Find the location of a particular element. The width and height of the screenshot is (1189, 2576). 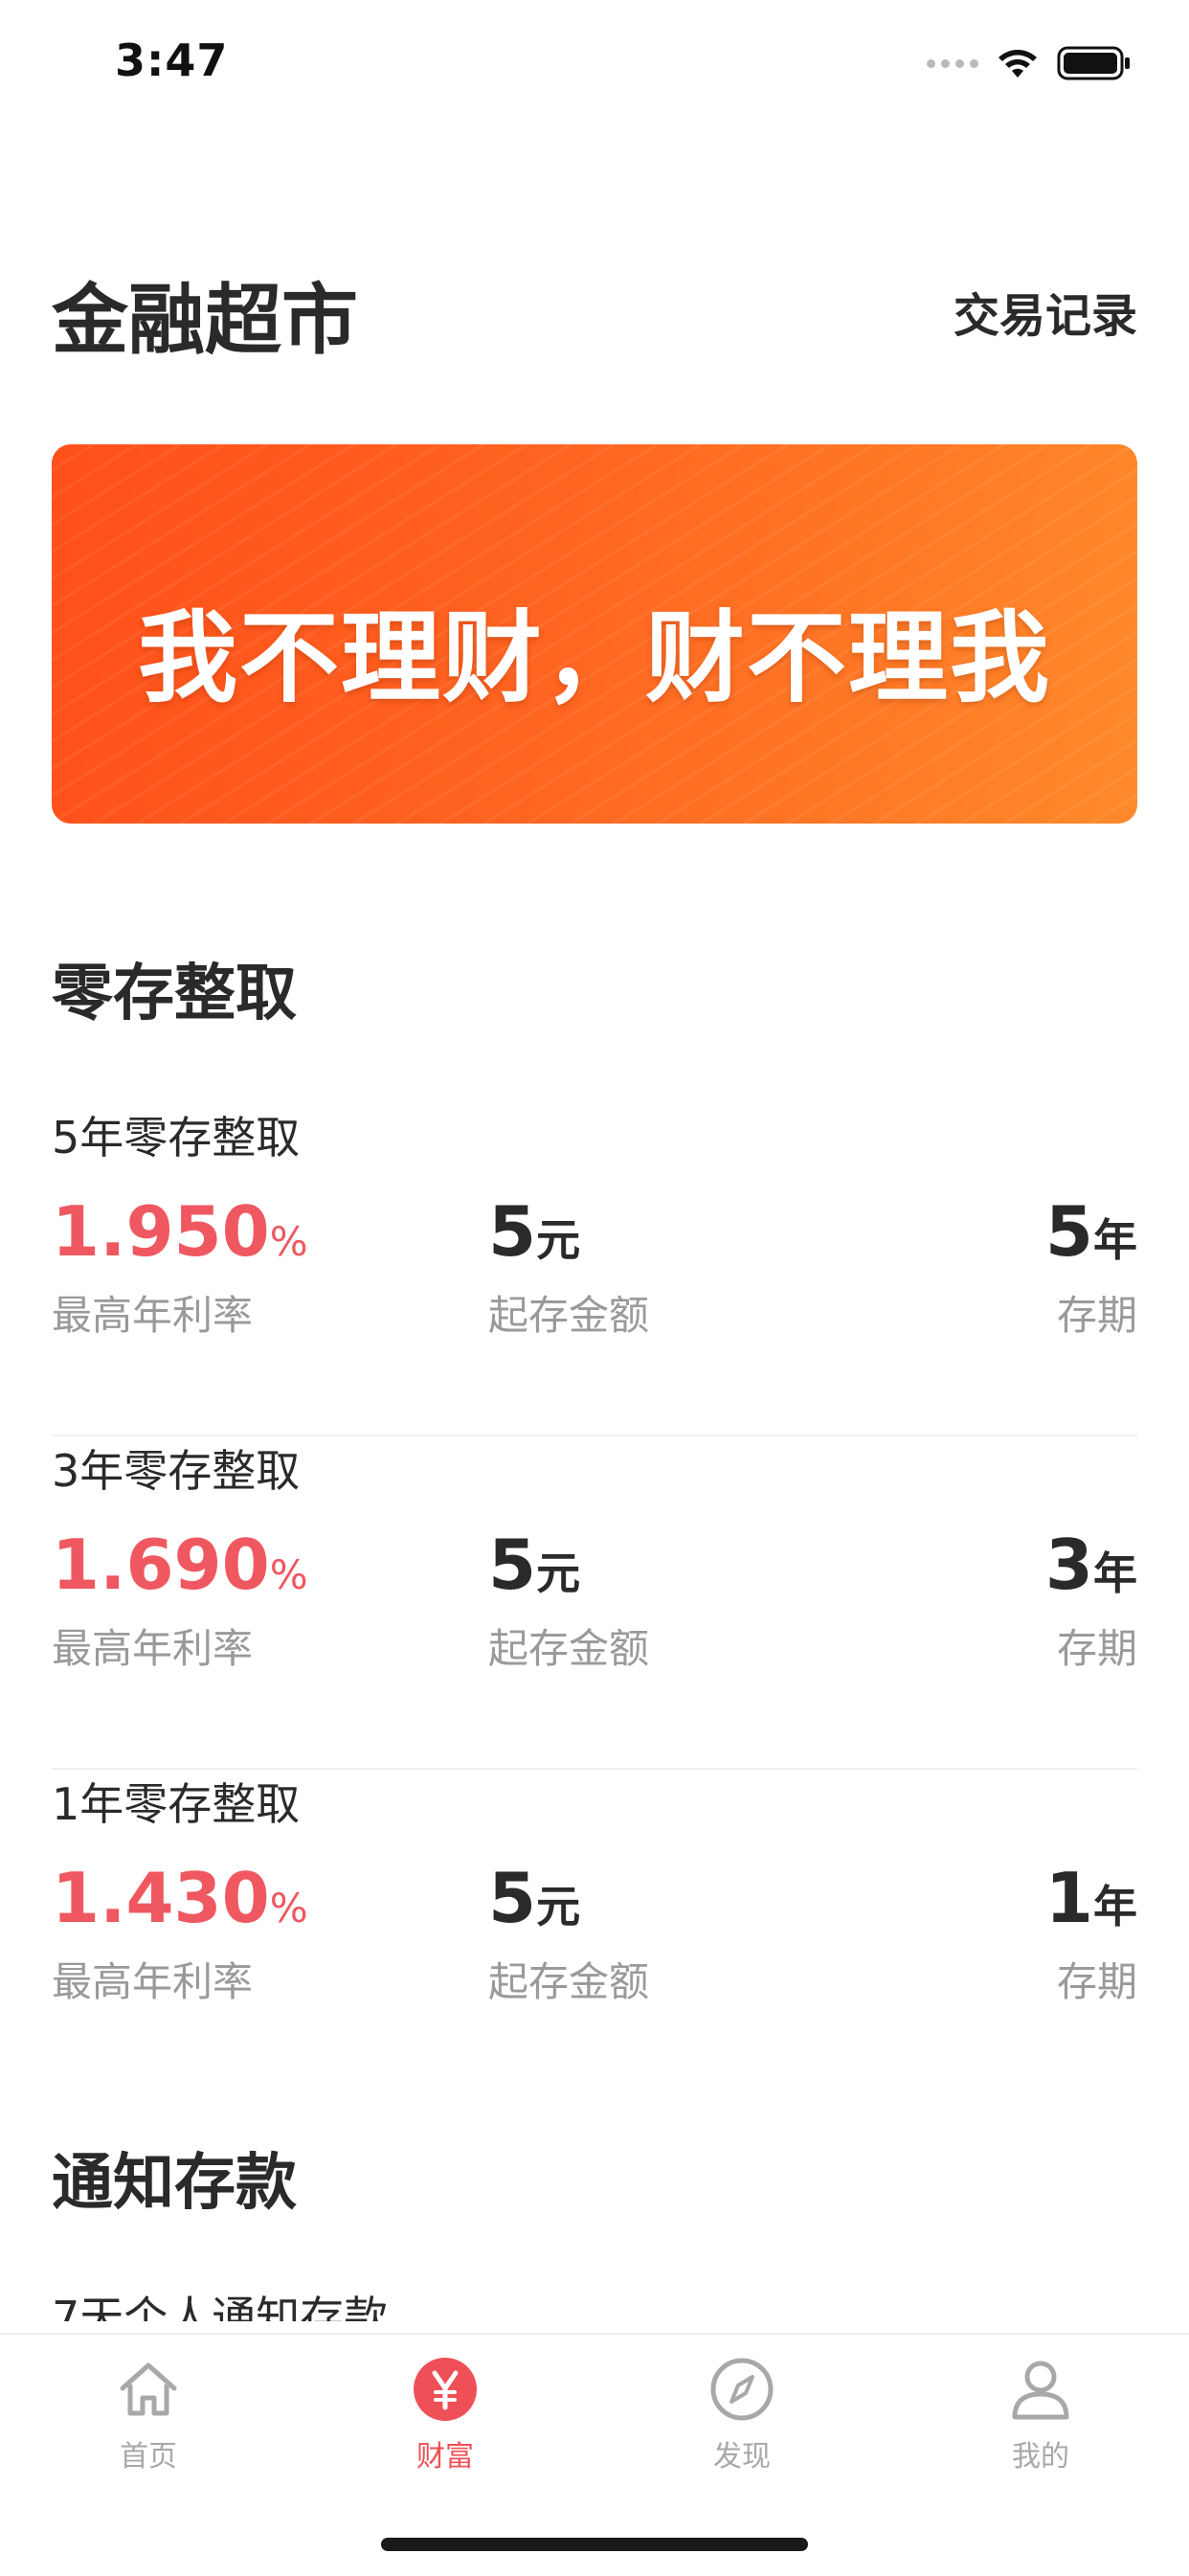

section-title-lingcun: 零存整取 is located at coordinates (174, 994).